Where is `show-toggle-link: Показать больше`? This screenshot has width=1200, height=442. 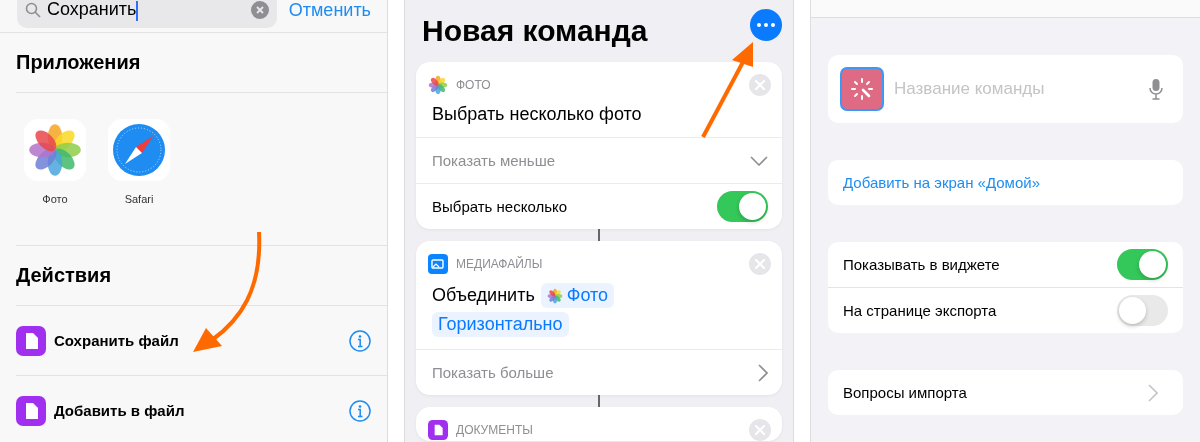 show-toggle-link: Показать больше is located at coordinates (493, 372).